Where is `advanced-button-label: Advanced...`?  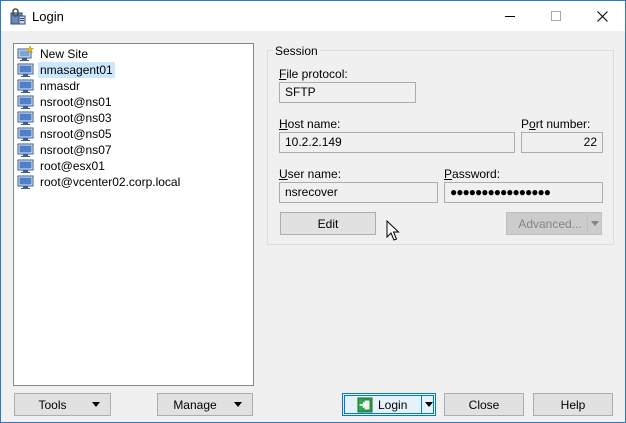 advanced-button-label: Advanced... is located at coordinates (550, 224).